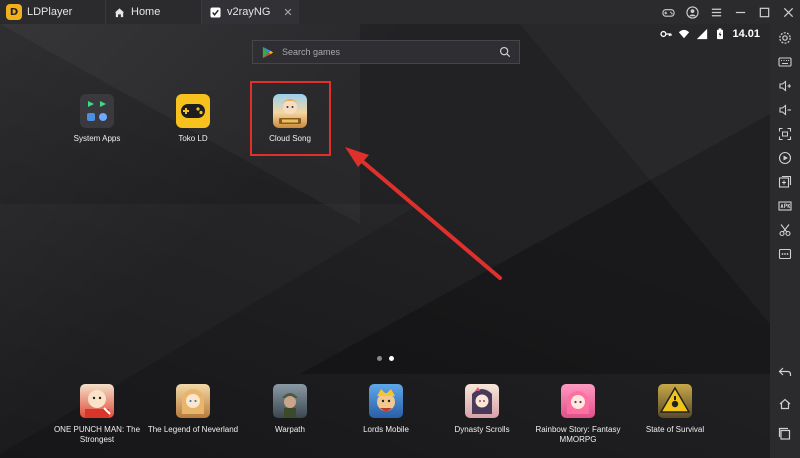 The height and width of the screenshot is (458, 800). Describe the element at coordinates (97, 401) in the screenshot. I see `one-punch-man-icon` at that location.